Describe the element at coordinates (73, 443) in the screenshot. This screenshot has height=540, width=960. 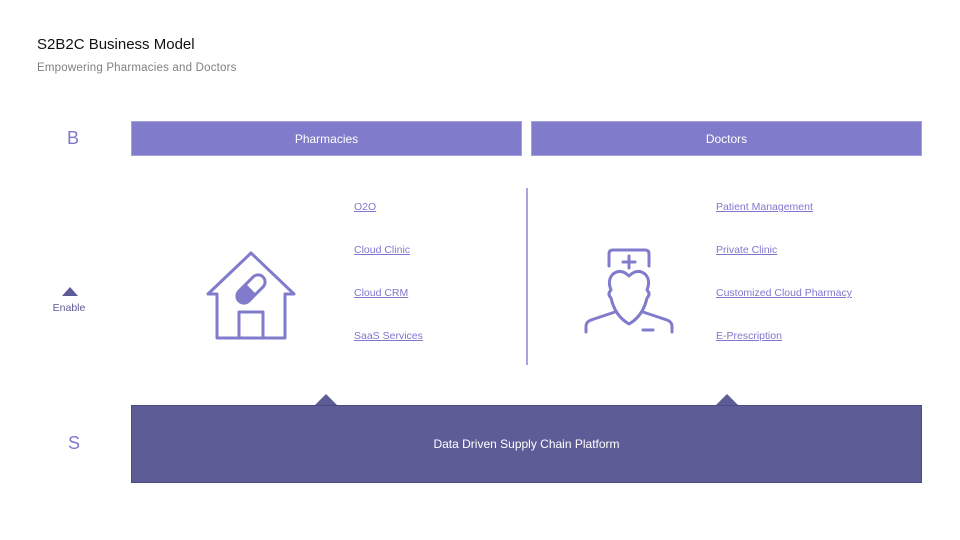
I see `row-label-s: S` at that location.